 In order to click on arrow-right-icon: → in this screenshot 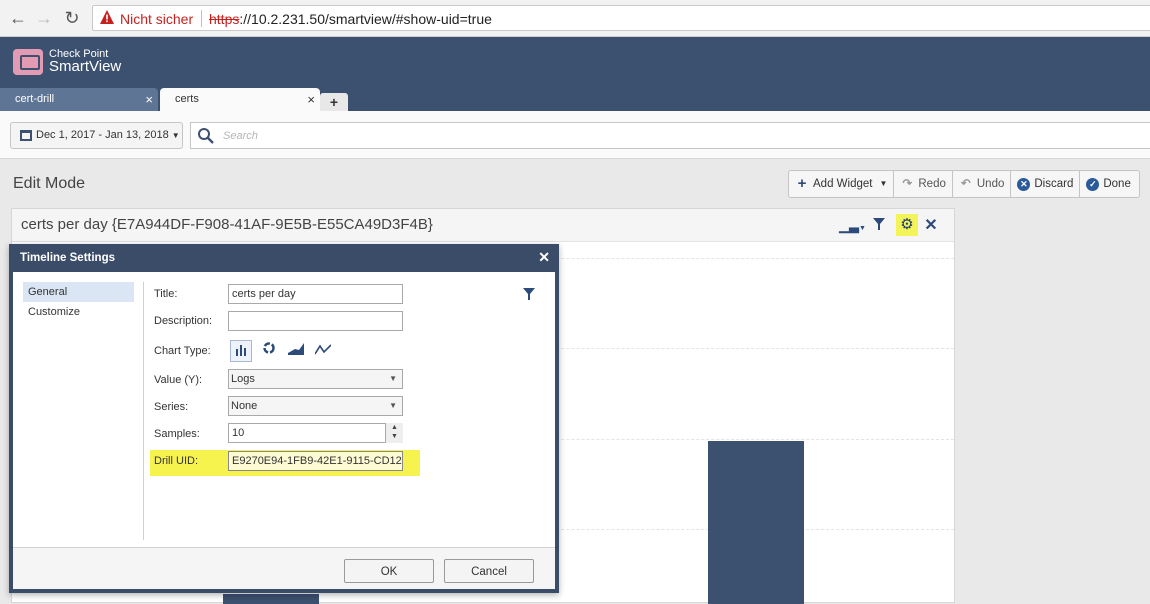, I will do `click(44, 18)`.